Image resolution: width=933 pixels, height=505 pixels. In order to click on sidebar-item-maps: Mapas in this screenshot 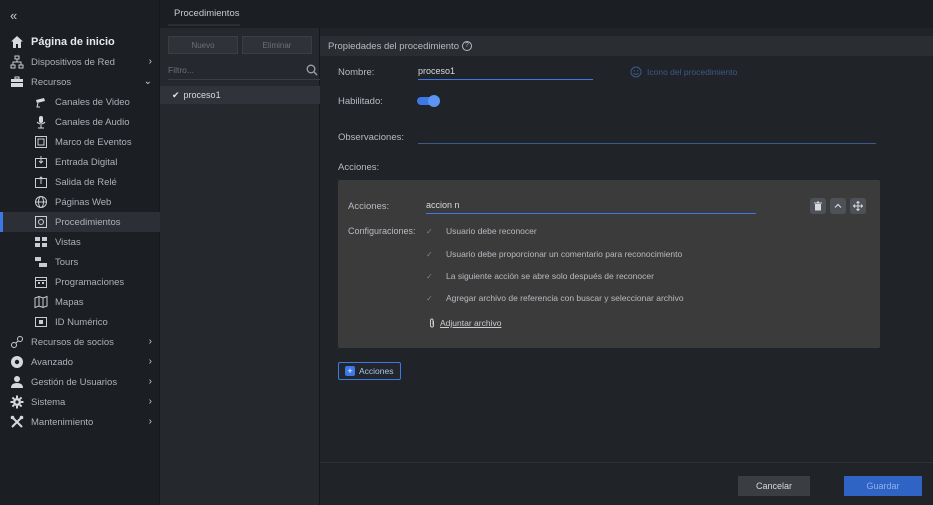, I will do `click(80, 302)`.